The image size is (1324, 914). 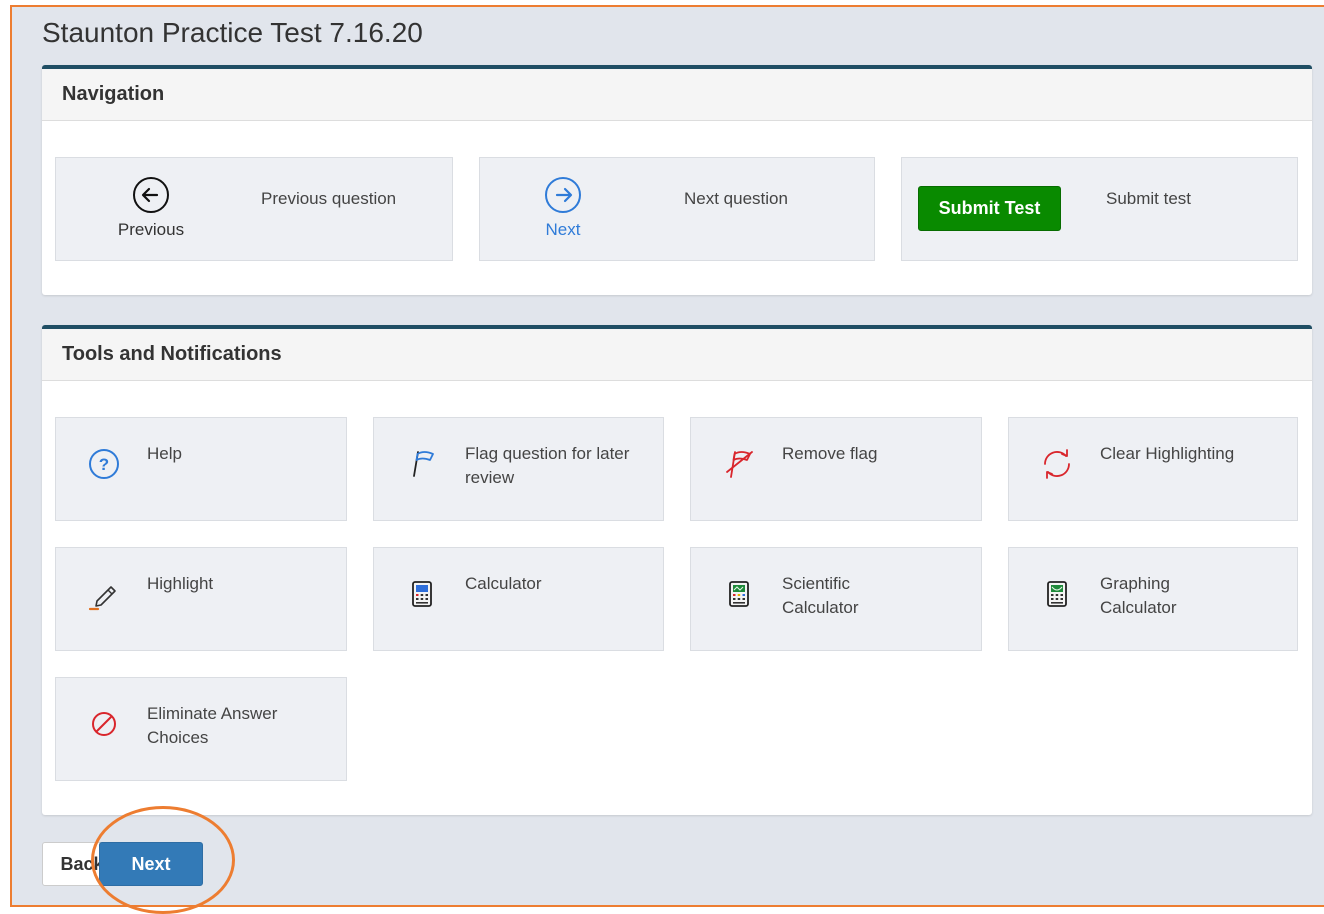 What do you see at coordinates (1057, 594) in the screenshot?
I see `graphing-calculator-icon` at bounding box center [1057, 594].